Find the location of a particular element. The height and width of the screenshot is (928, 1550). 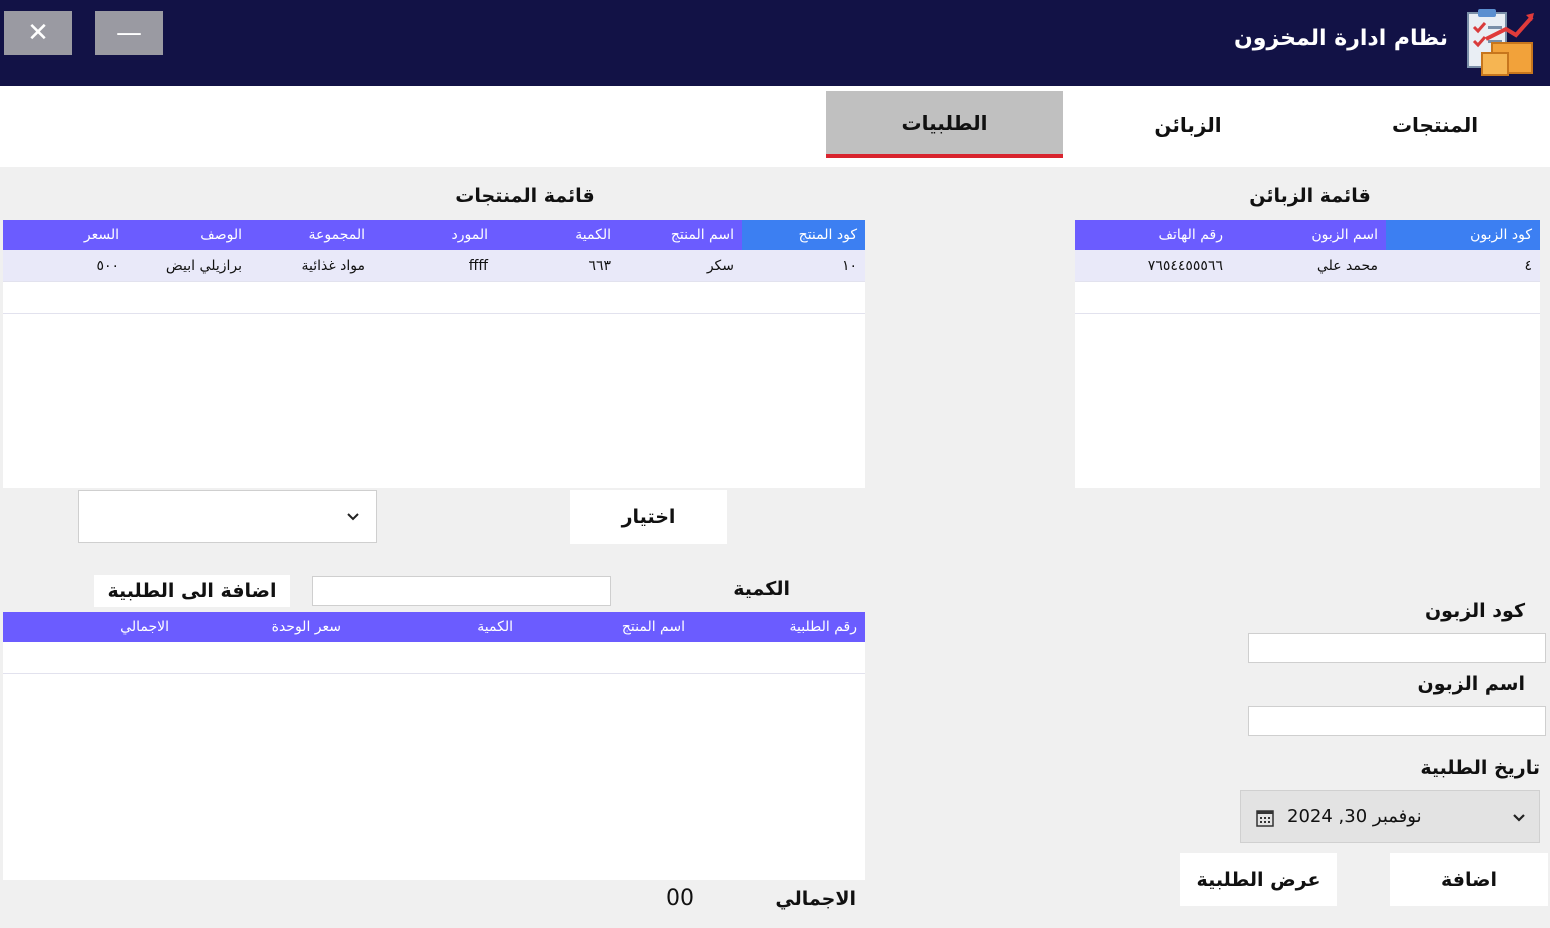

quantity-input is located at coordinates (461, 591).